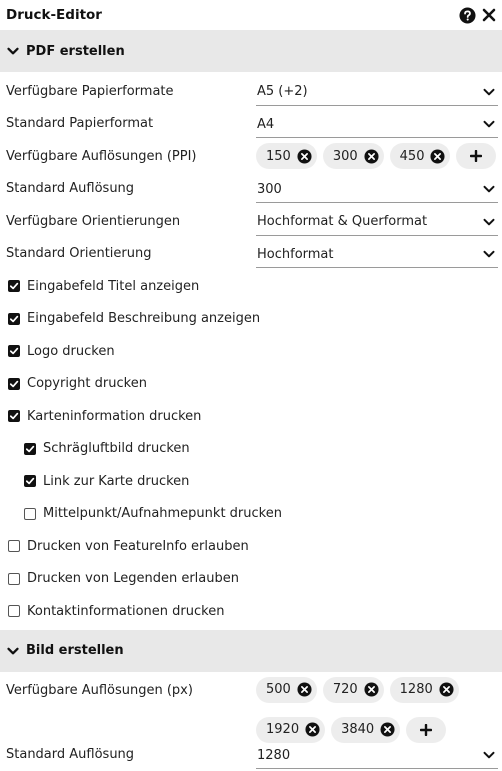 This screenshot has height=771, width=502. I want to click on chip-resolution: 150, so click(286, 156).